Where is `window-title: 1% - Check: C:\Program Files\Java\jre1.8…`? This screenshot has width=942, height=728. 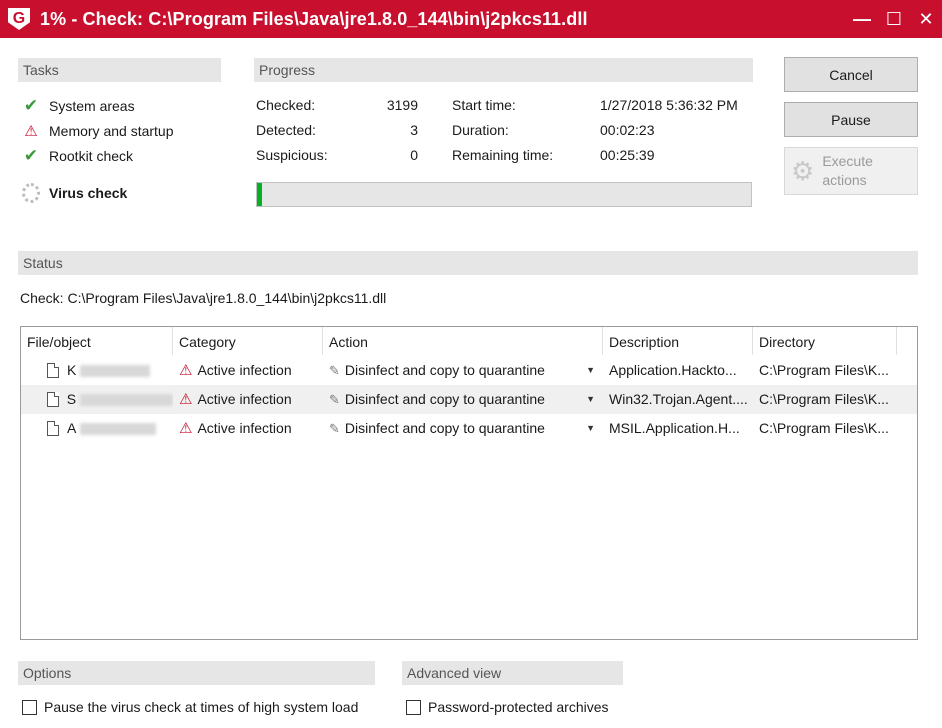 window-title: 1% - Check: C:\Program Files\Java\jre1.8… is located at coordinates (314, 18).